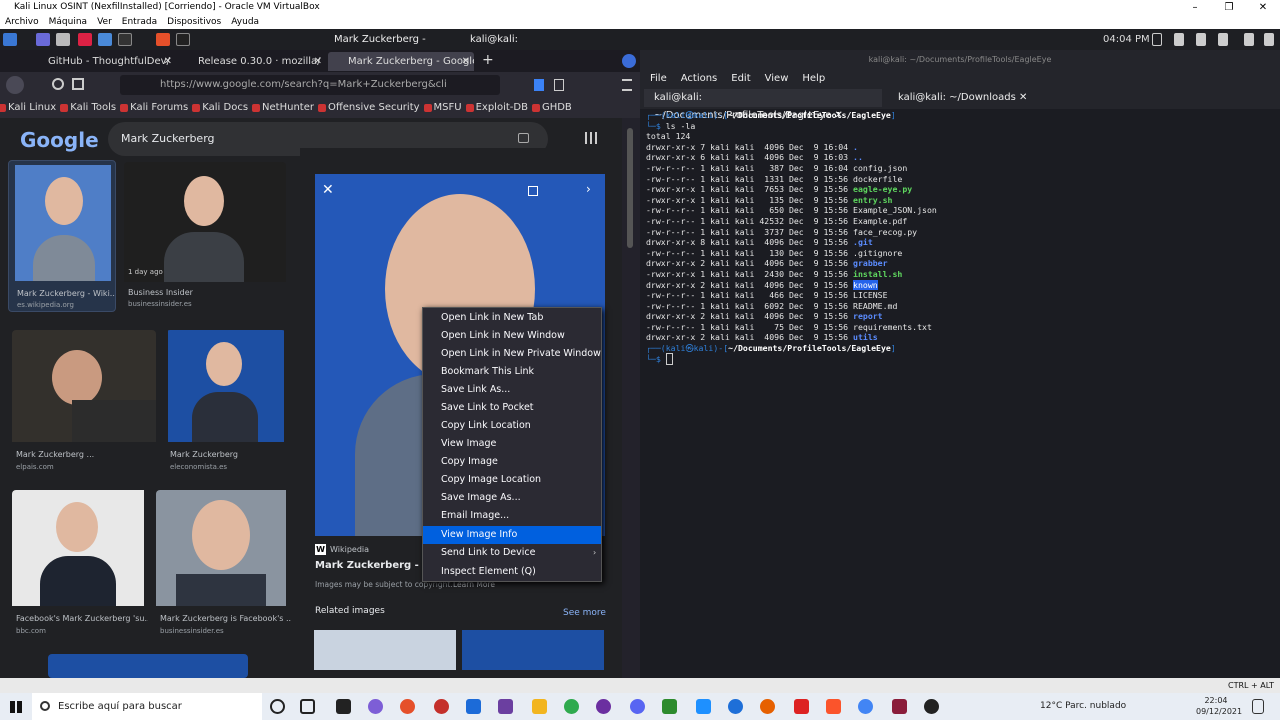 Image resolution: width=1280 pixels, height=720 pixels. I want to click on terminal-window-icon, so click(183, 39).